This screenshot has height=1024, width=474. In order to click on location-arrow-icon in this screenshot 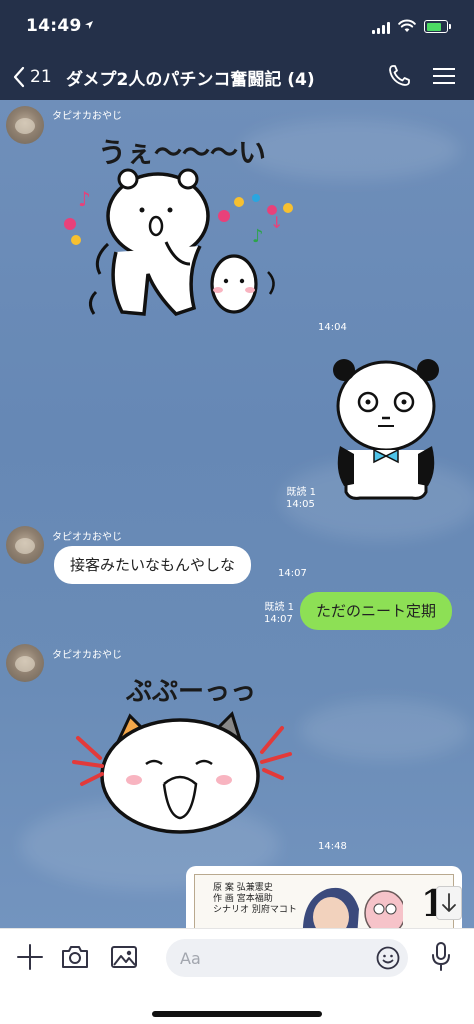, I will do `click(89, 25)`.